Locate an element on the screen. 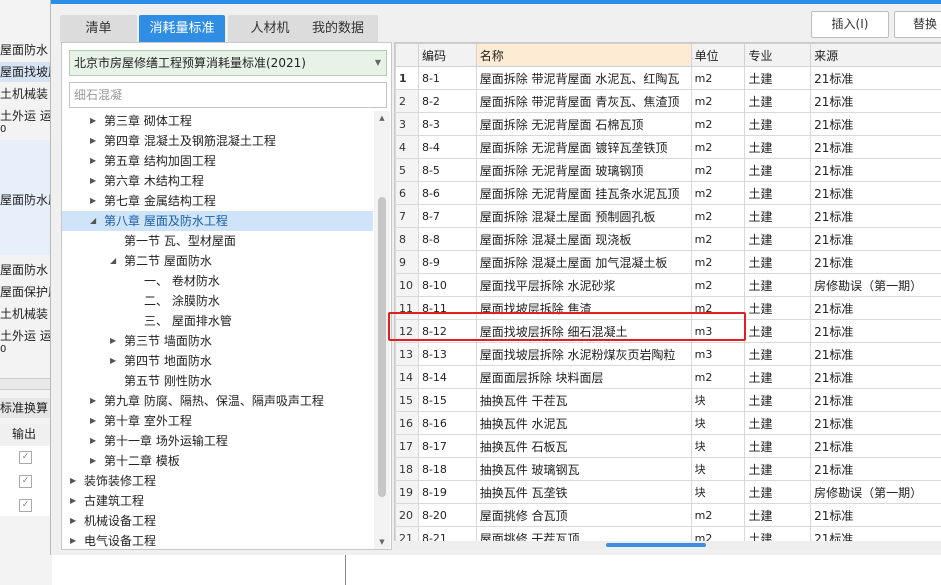  expand-arrow-icon: ◢ is located at coordinates (93, 221).